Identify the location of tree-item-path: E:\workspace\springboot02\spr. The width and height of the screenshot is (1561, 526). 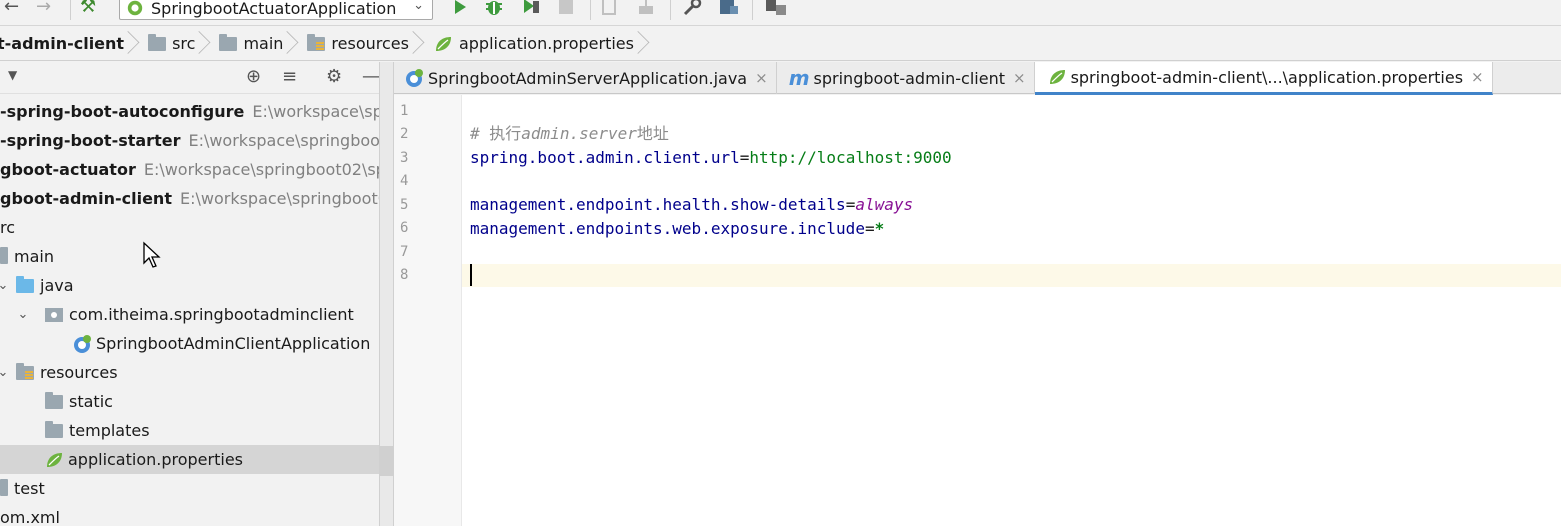
(261, 169).